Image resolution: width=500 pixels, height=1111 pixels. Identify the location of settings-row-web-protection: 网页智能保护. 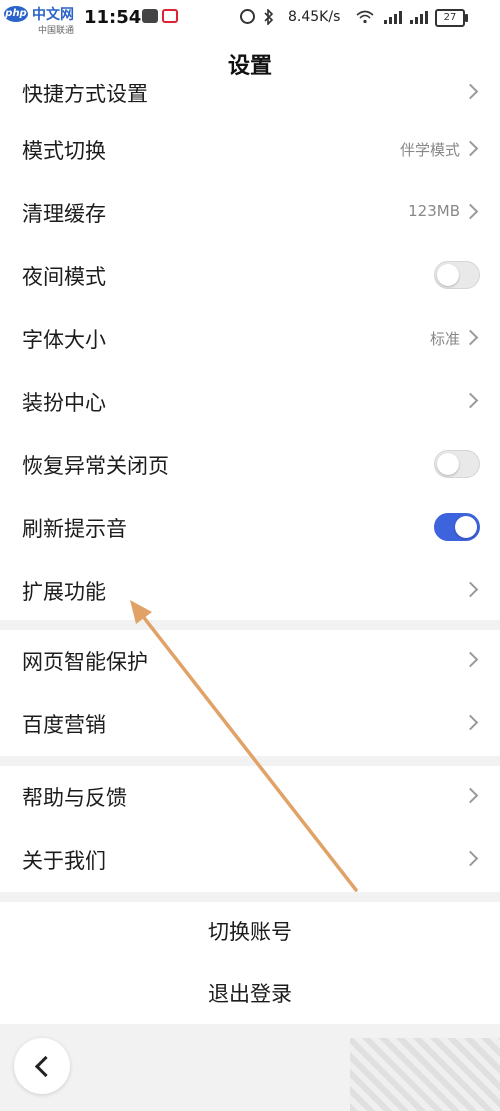
(250, 661).